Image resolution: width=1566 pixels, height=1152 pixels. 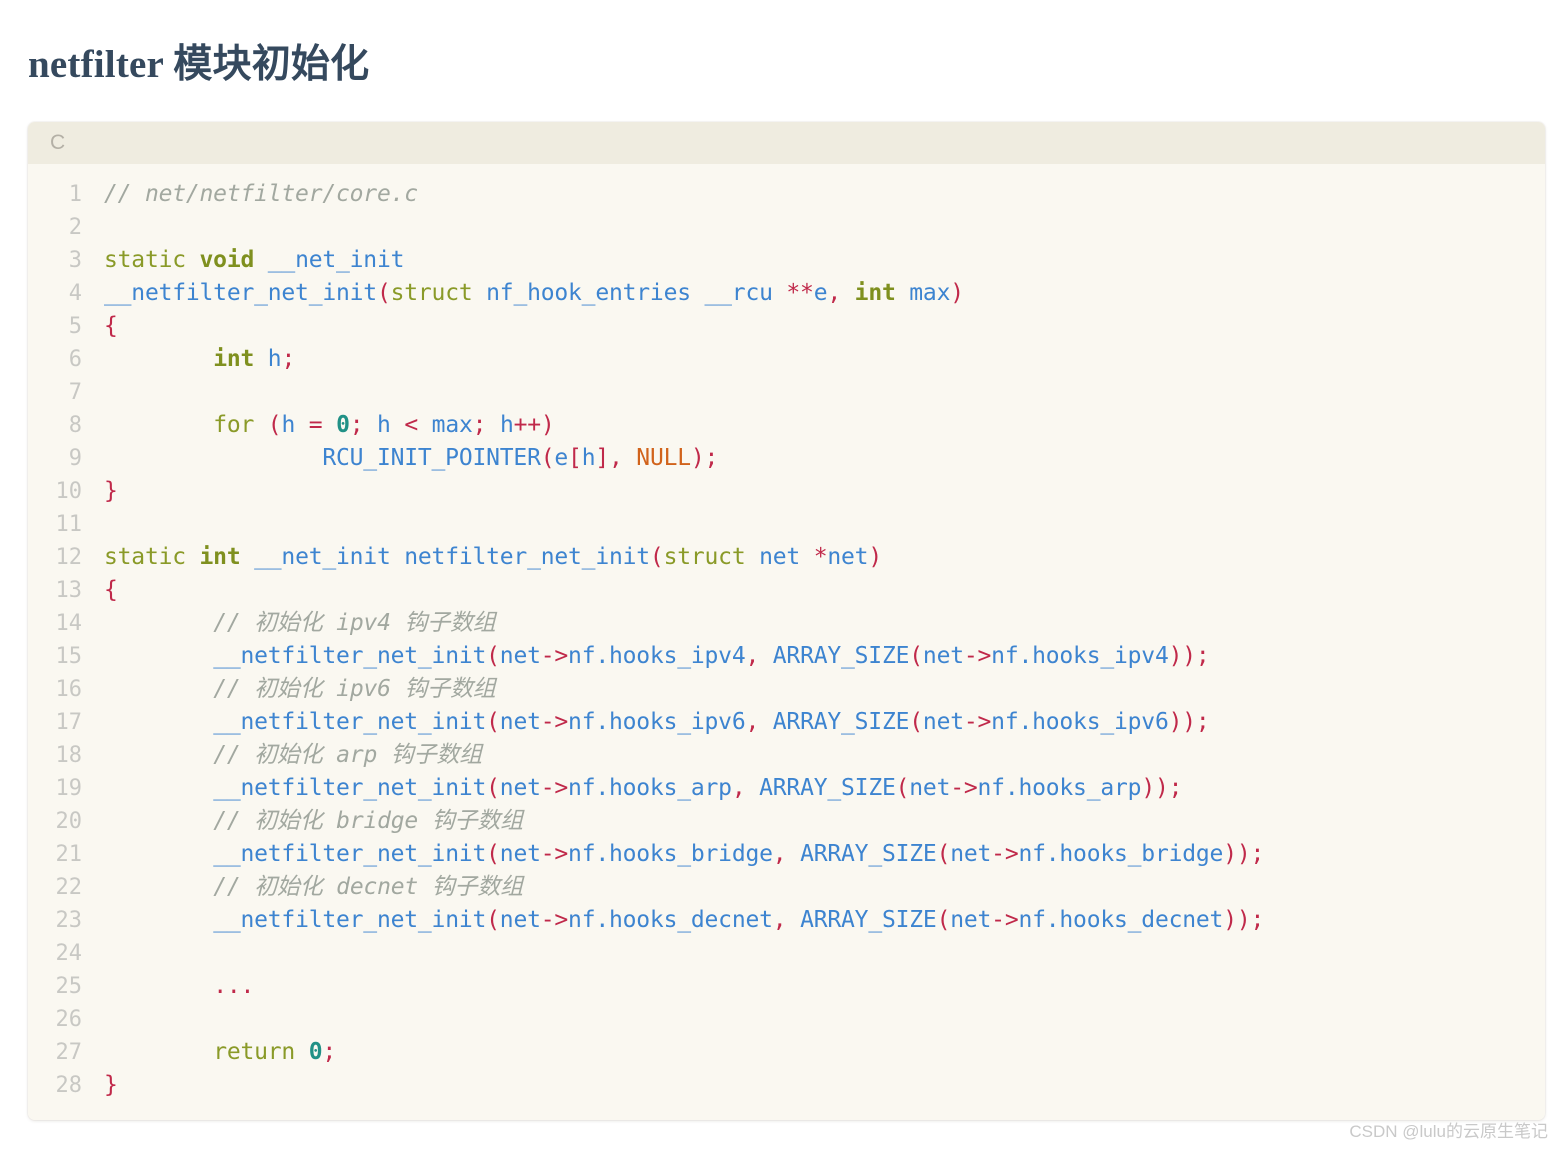 I want to click on code-line: 1 // net/netfilter/core.c, so click(x=786, y=194).